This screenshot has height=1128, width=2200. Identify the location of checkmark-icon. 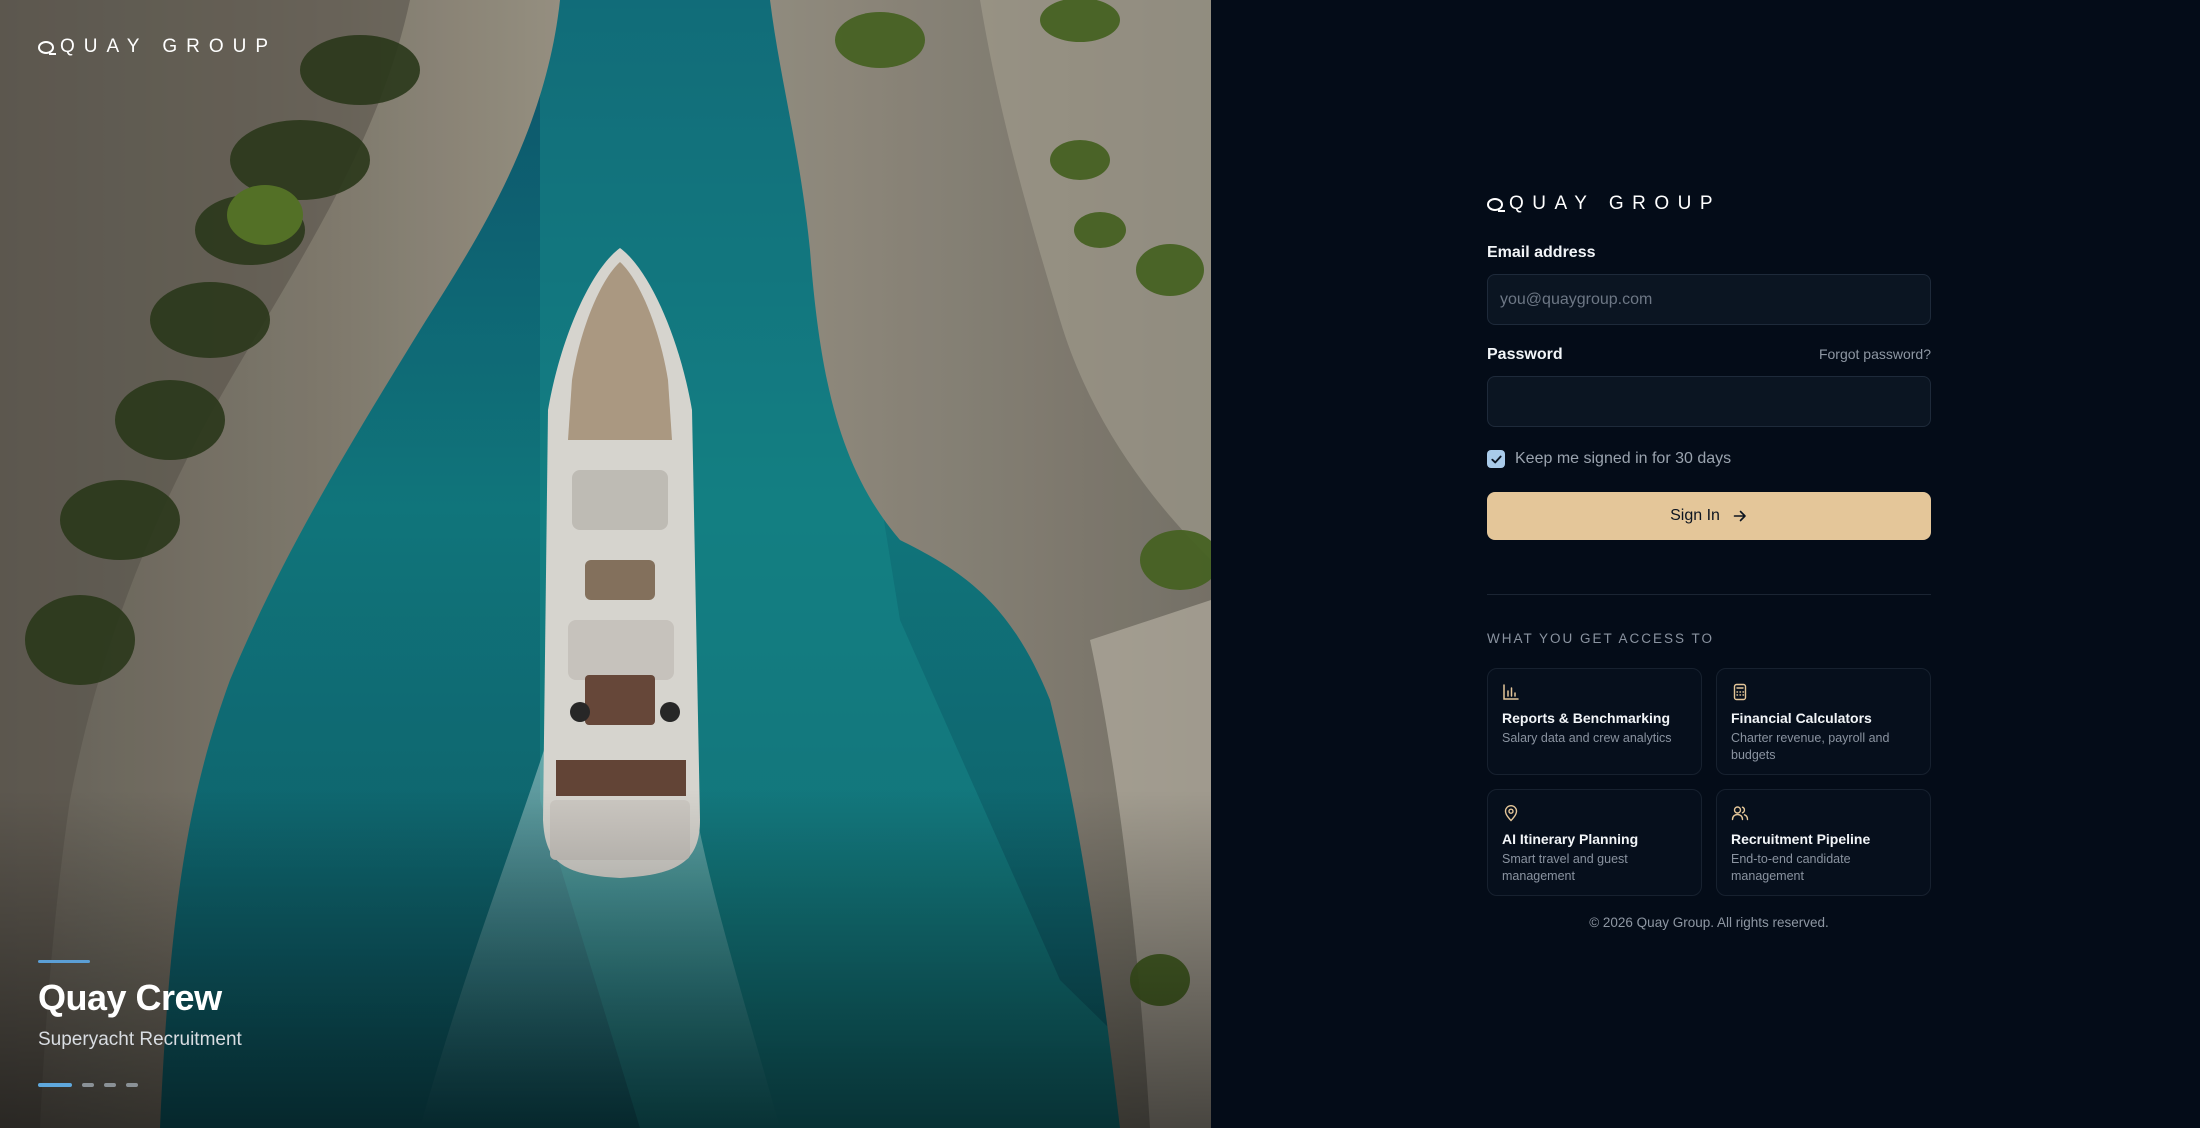
(1496, 459).